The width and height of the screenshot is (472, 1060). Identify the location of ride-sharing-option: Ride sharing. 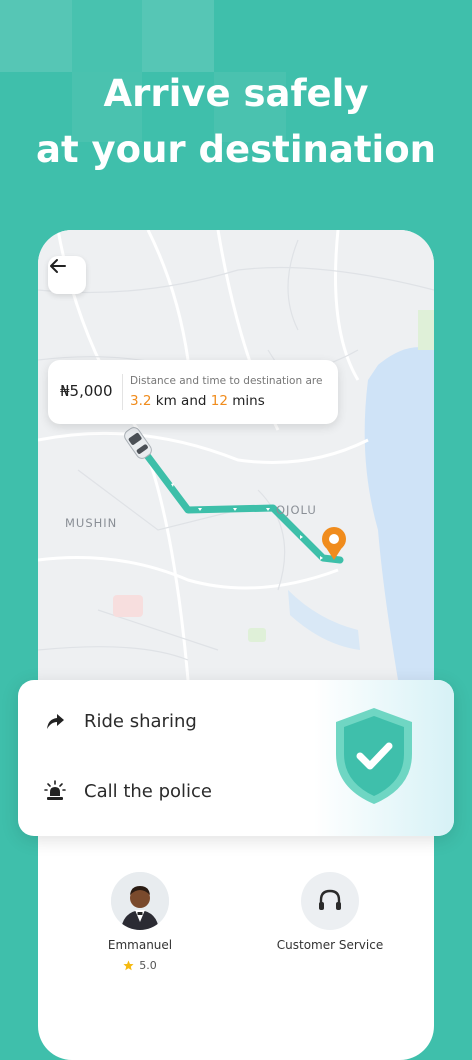
(120, 721).